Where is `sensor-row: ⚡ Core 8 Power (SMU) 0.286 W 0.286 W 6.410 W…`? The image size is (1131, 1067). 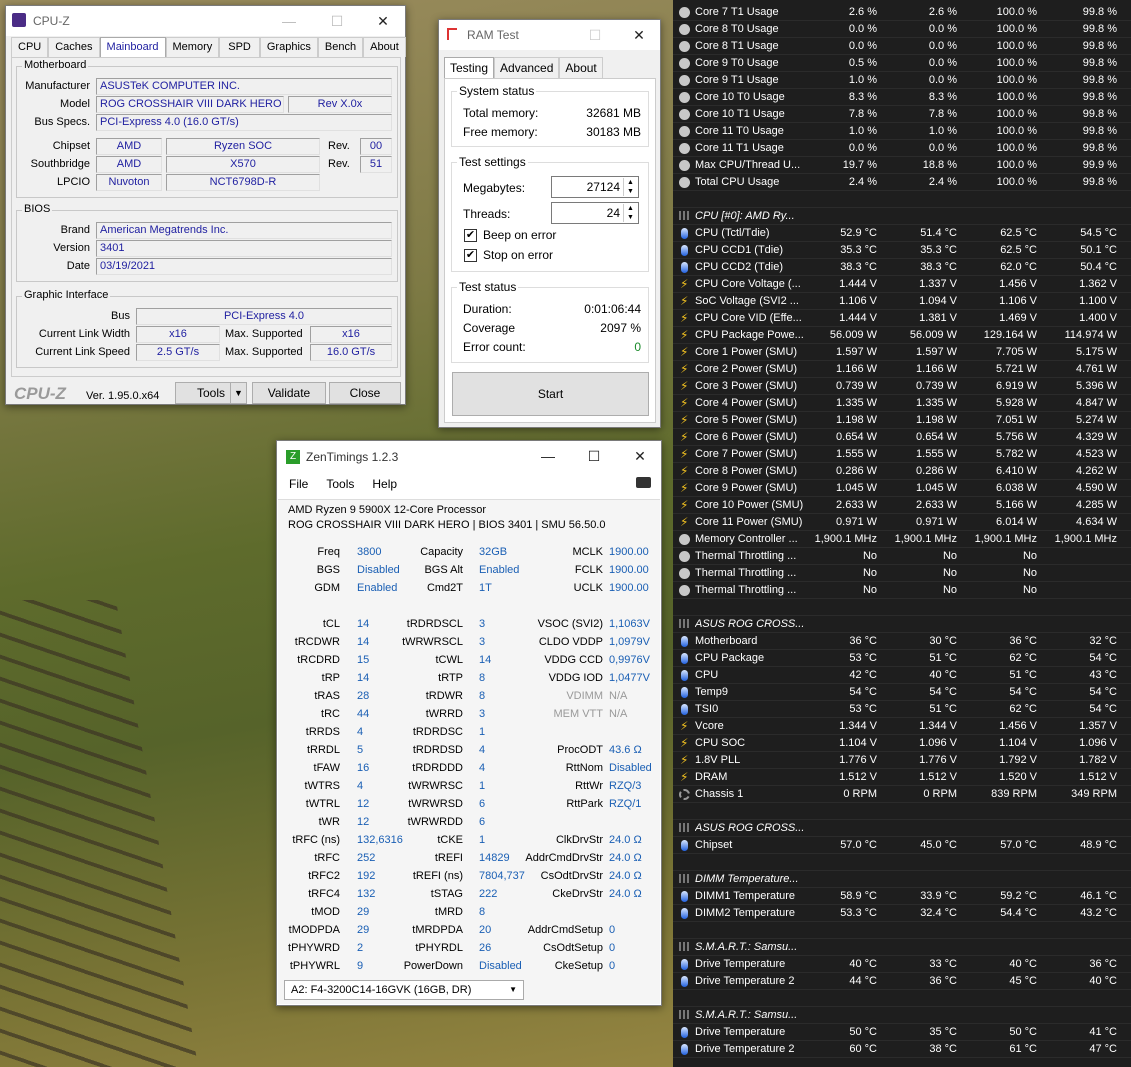
sensor-row: ⚡ Core 8 Power (SMU) 0.286 W 0.286 W 6.410 W… is located at coordinates (902, 471).